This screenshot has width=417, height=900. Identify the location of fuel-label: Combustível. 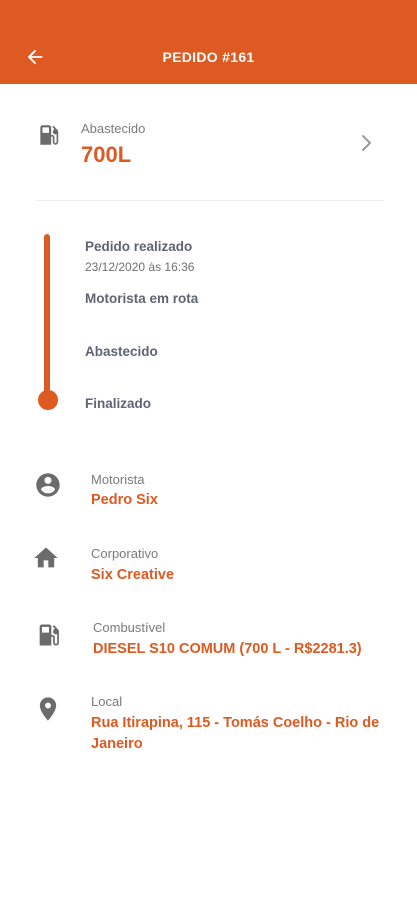
(129, 627).